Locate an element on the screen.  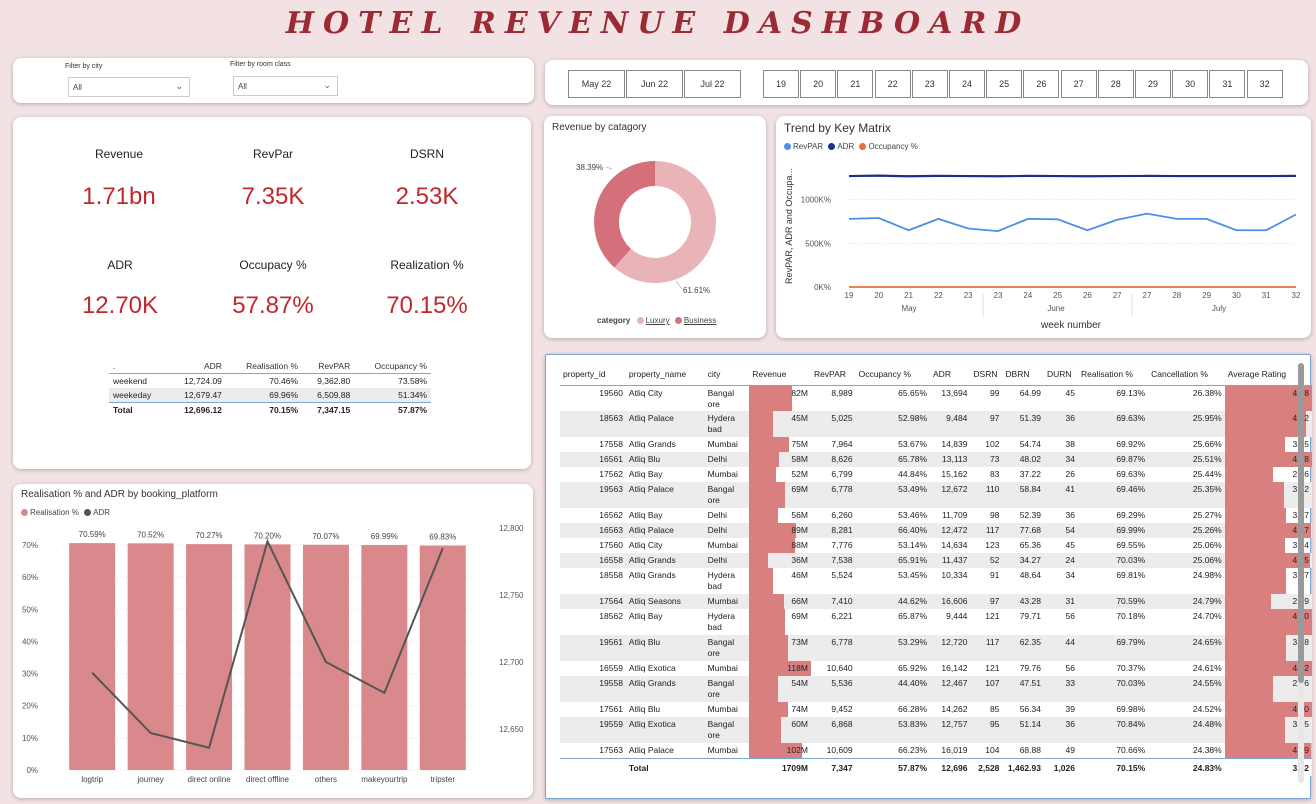
revenue-value: 36M is located at coordinates (799, 560).